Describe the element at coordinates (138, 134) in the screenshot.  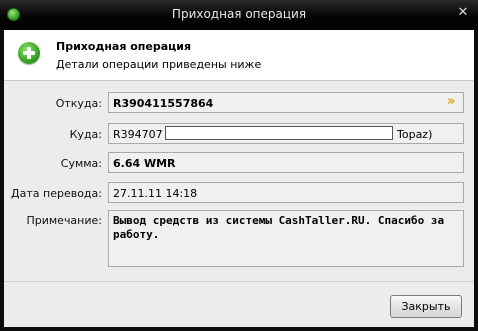
I see `to-value-prefix: R394707` at that location.